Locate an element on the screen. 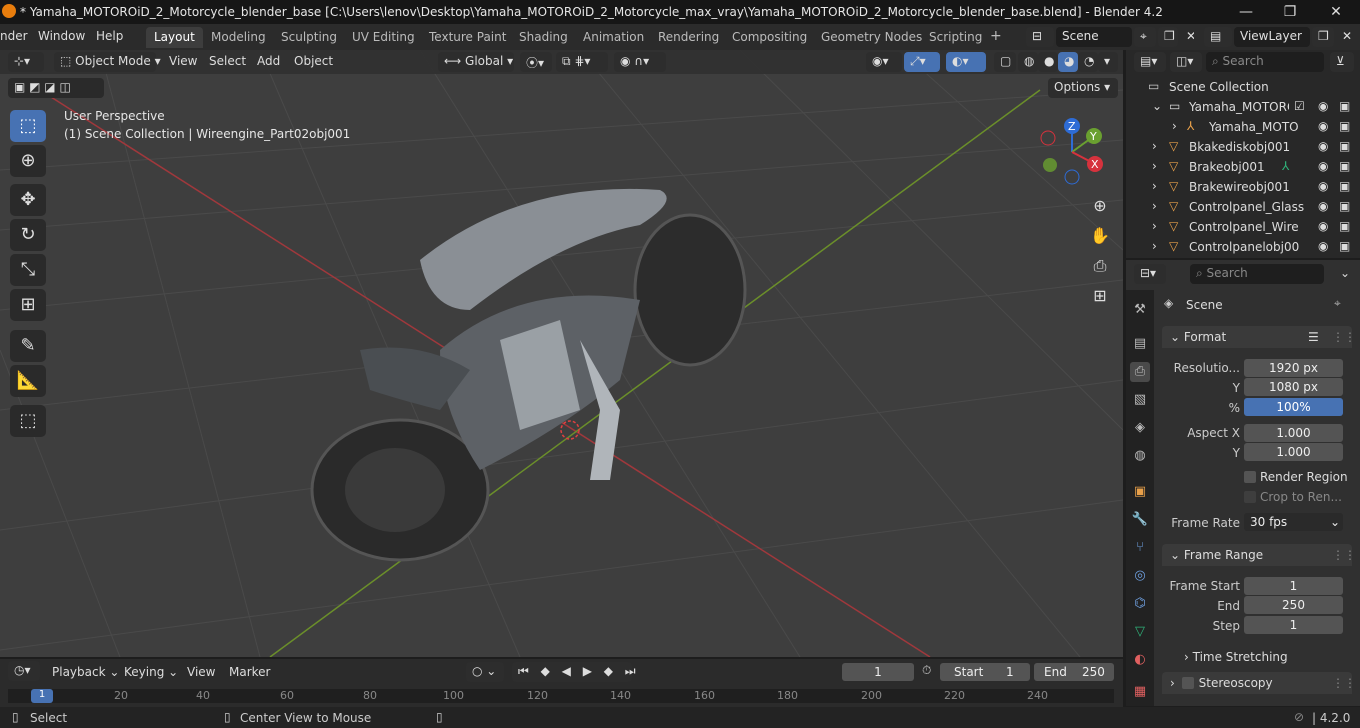  frame-range-panel-header: ⌄ Frame Range ⋮⋮ is located at coordinates (1259, 555).